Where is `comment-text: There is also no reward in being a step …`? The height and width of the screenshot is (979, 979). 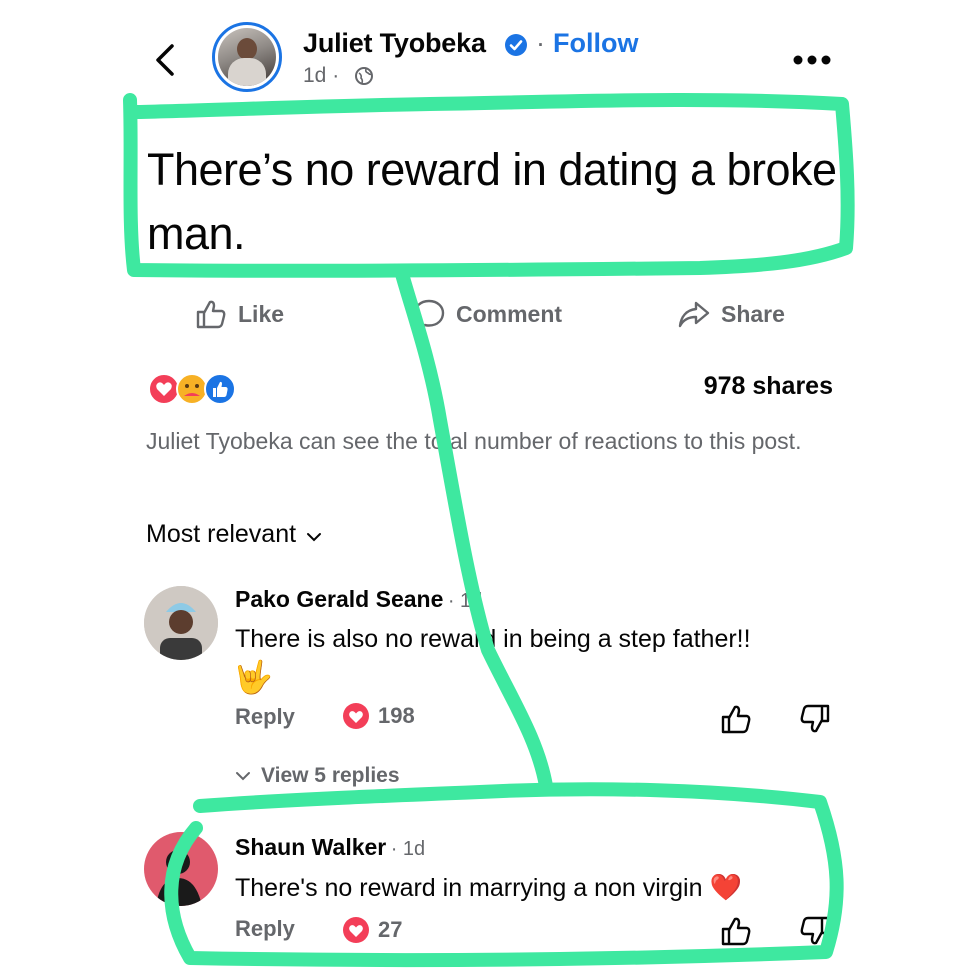 comment-text: There is also no reward in being a step … is located at coordinates (493, 639).